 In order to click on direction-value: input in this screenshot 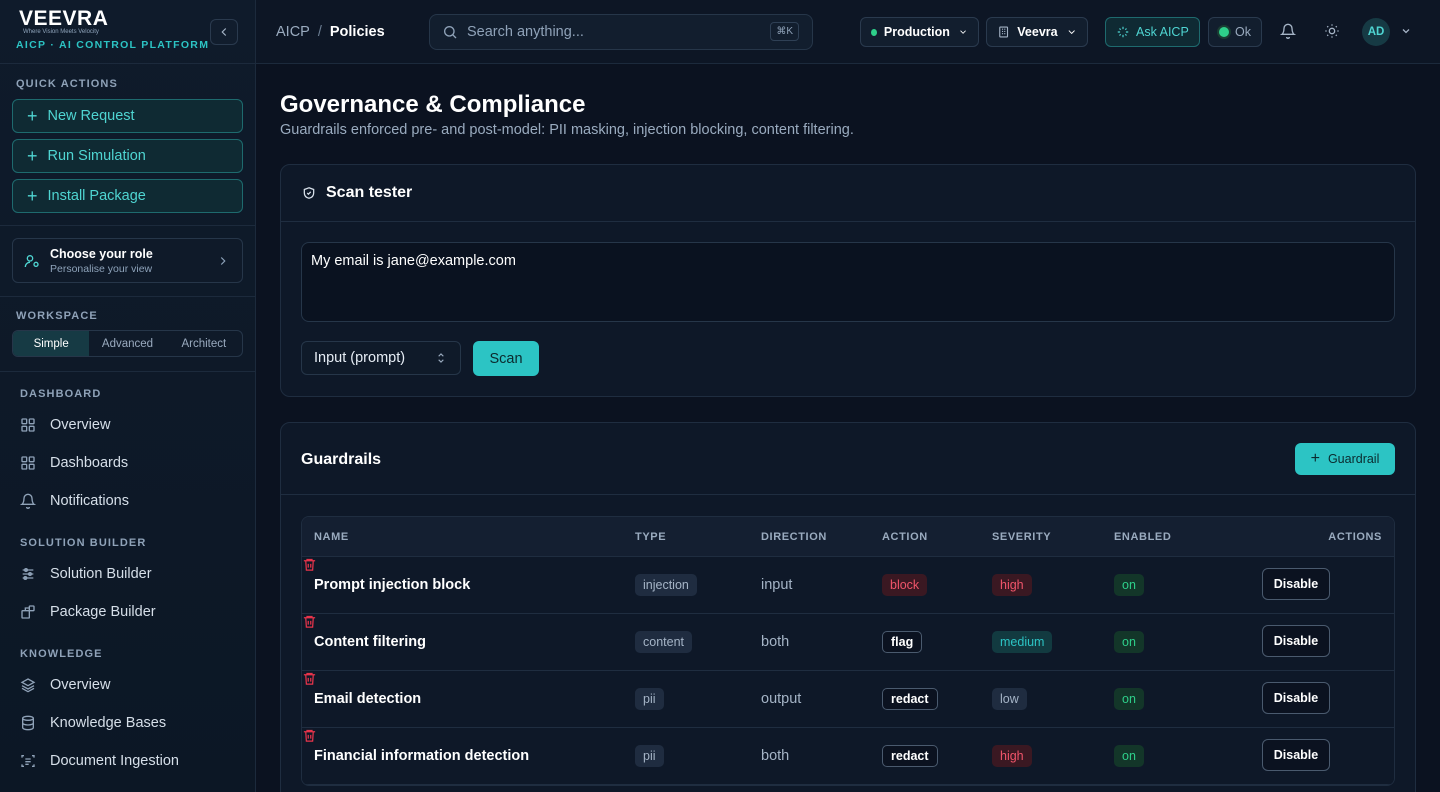, I will do `click(777, 585)`.